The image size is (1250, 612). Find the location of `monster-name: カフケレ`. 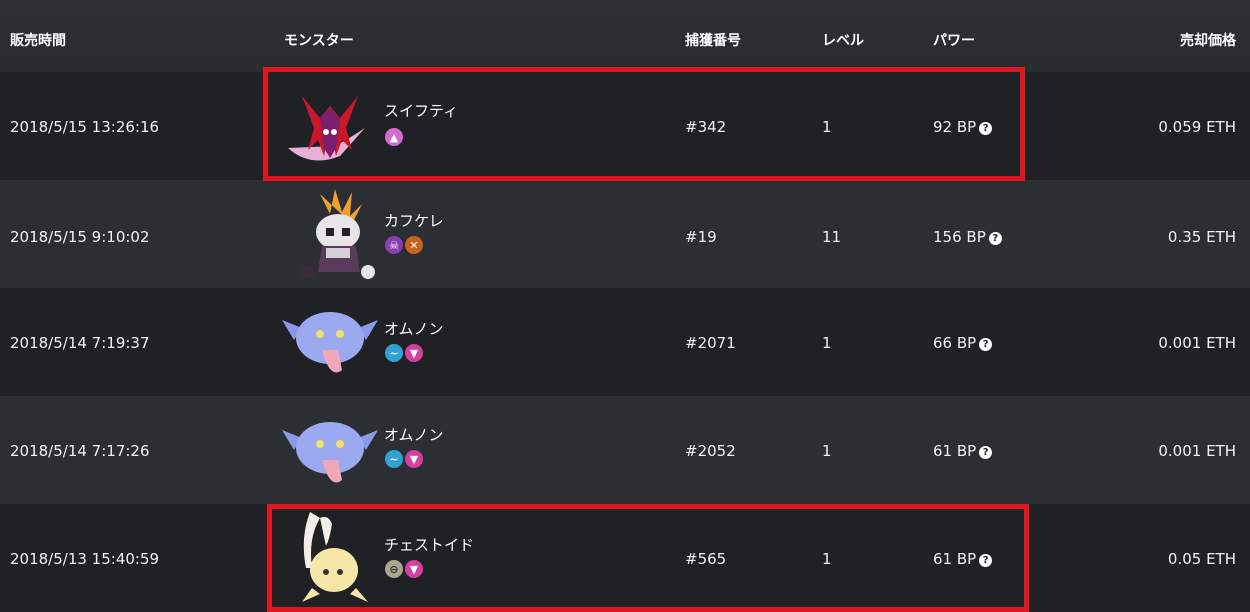

monster-name: カフケレ is located at coordinates (414, 220).